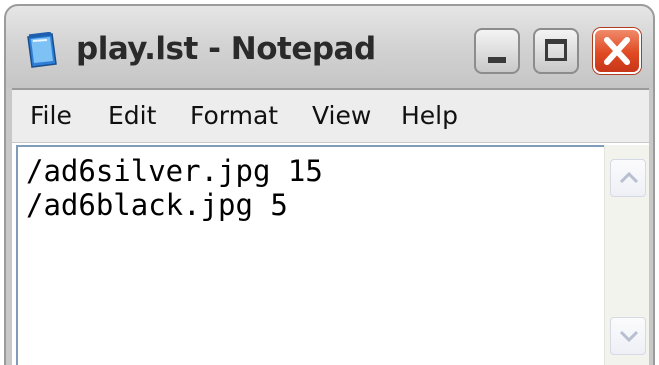 Image resolution: width=659 pixels, height=365 pixels. I want to click on chevron-up-icon, so click(629, 177).